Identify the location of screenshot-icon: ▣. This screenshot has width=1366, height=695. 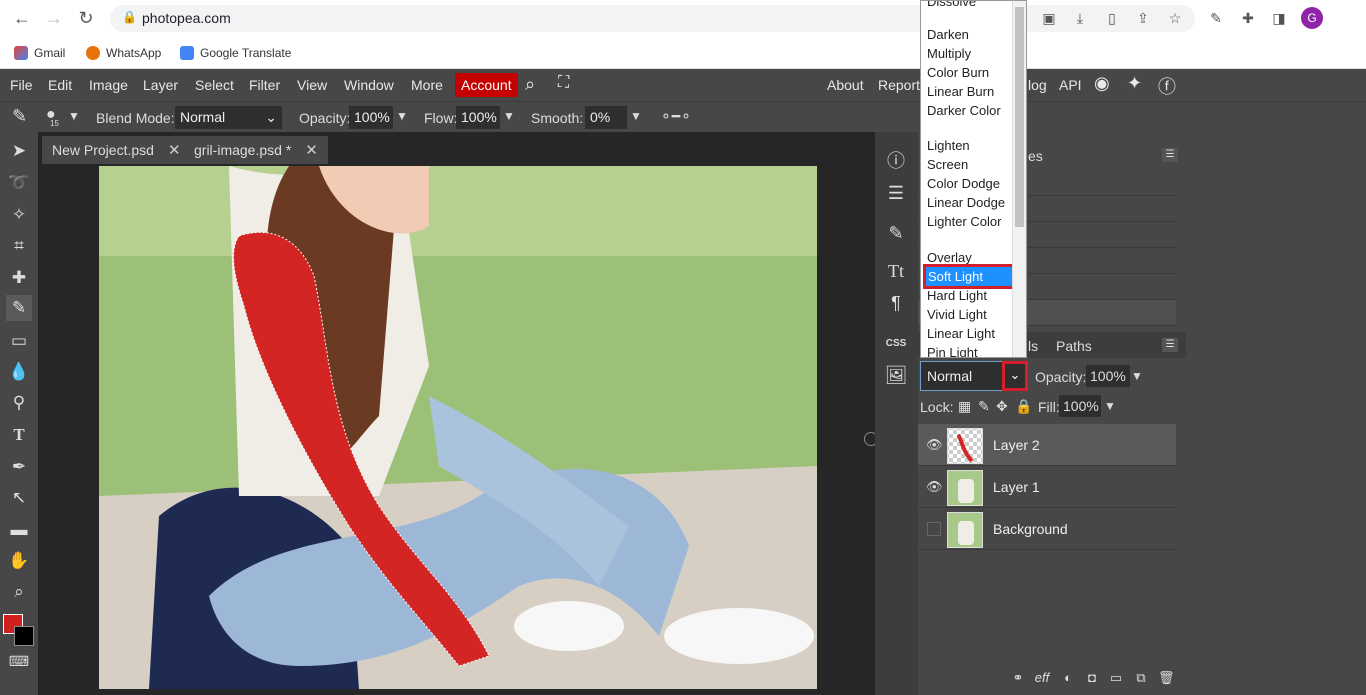
(1049, 18).